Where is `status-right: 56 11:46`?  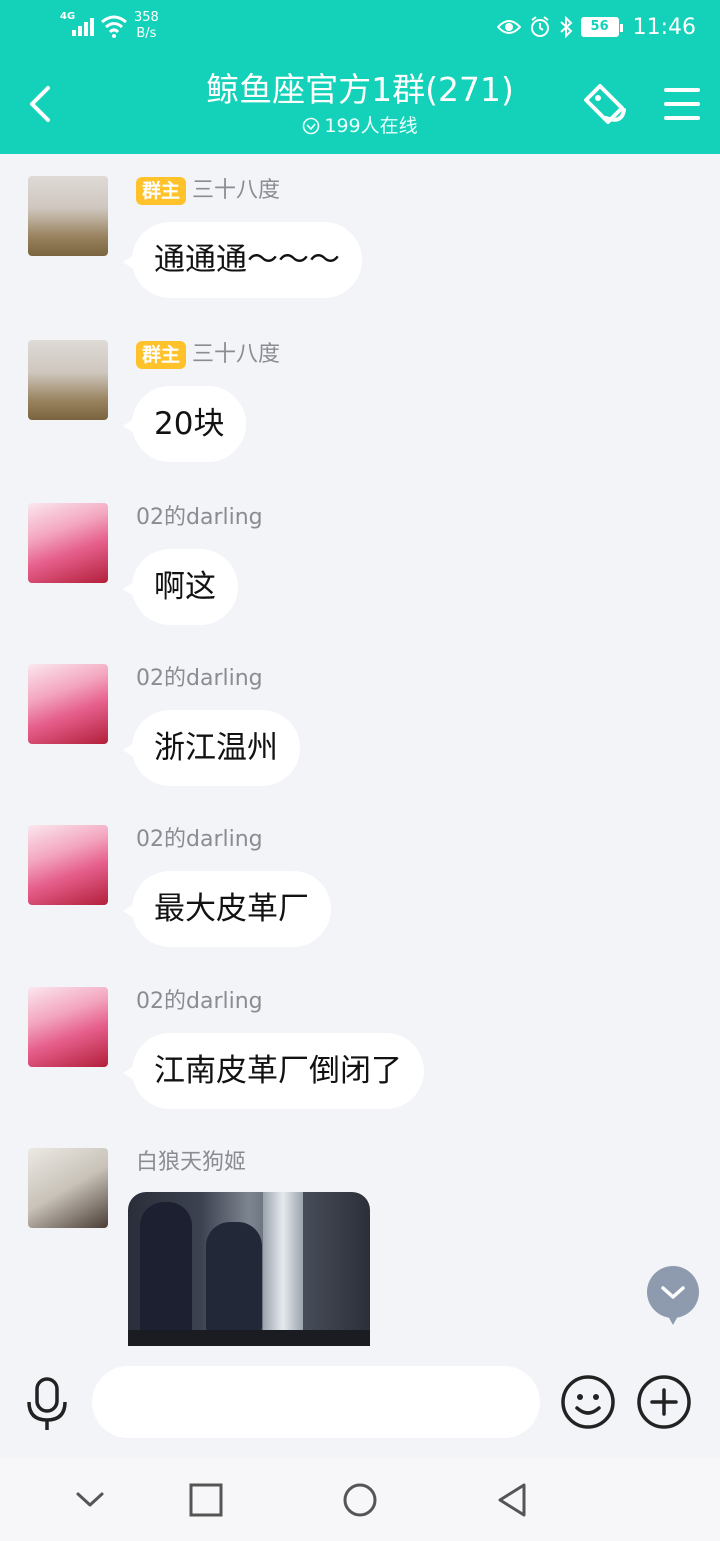
status-right: 56 11:46 is located at coordinates (596, 27).